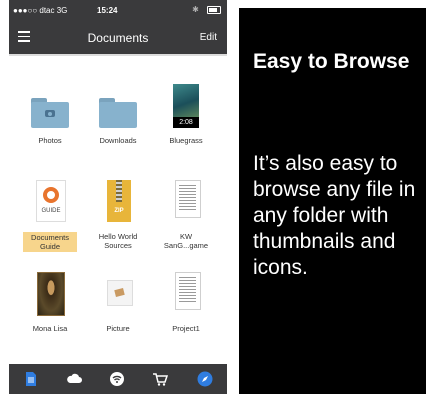 This screenshot has width=426, height=394. What do you see at coordinates (205, 379) in the screenshot?
I see `compass-icon` at bounding box center [205, 379].